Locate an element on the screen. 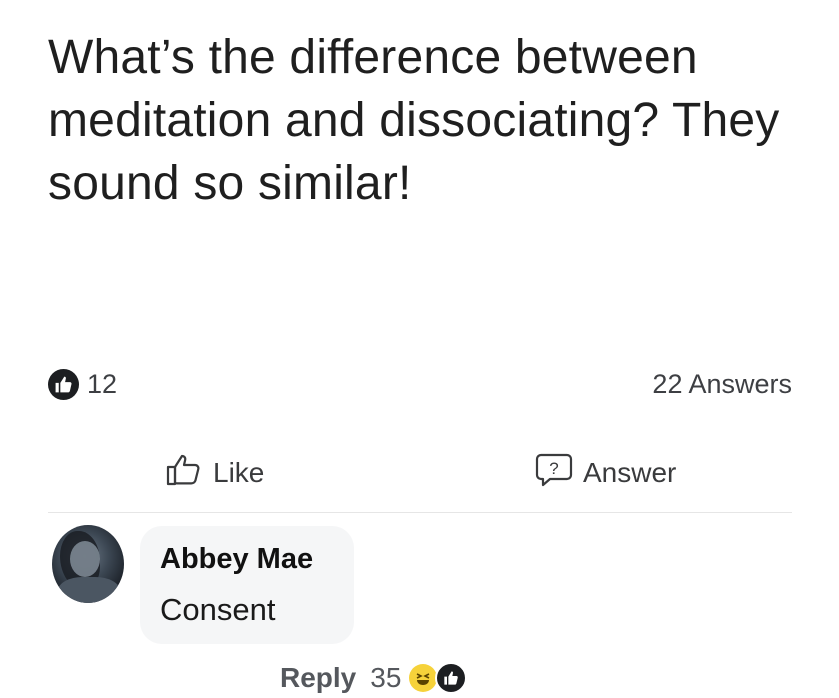 The width and height of the screenshot is (839, 698). answer-button: ? Answer is located at coordinates (605, 473).